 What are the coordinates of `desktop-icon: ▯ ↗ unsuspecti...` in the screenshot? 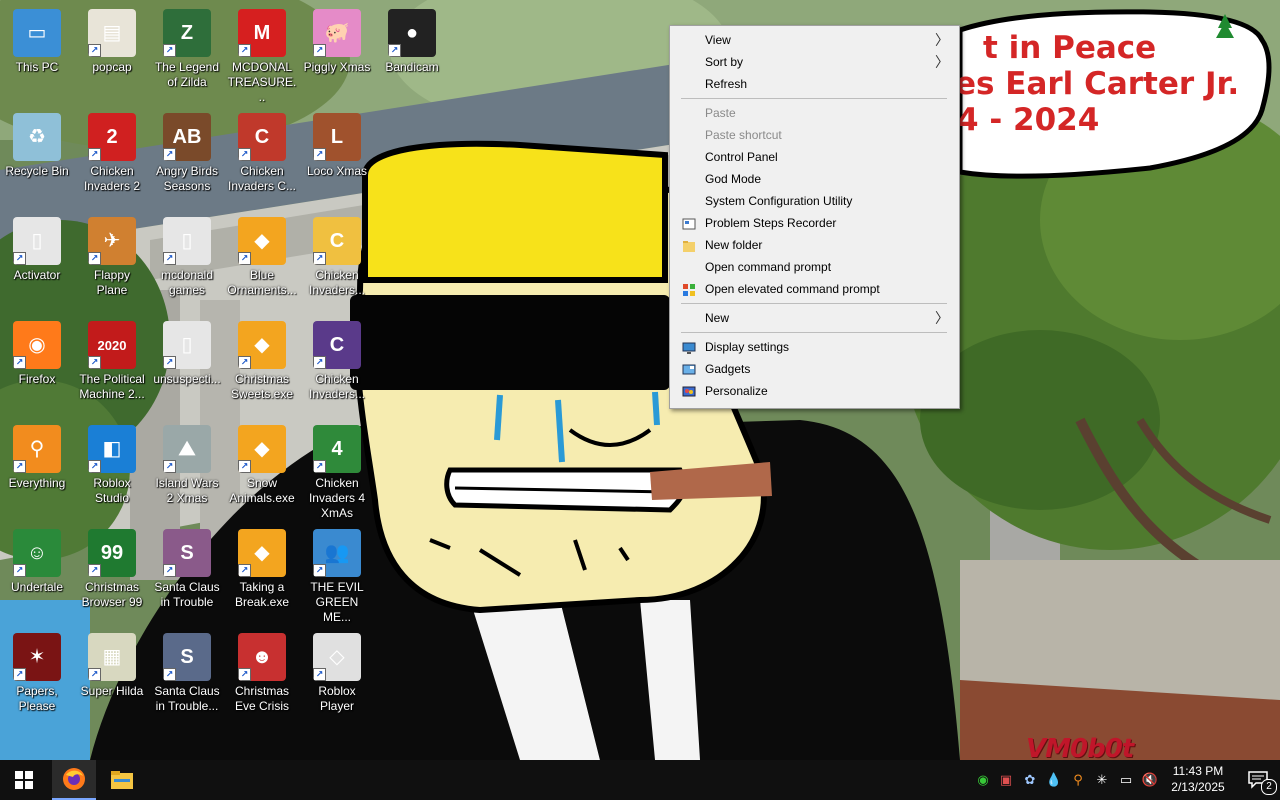 It's located at (187, 366).